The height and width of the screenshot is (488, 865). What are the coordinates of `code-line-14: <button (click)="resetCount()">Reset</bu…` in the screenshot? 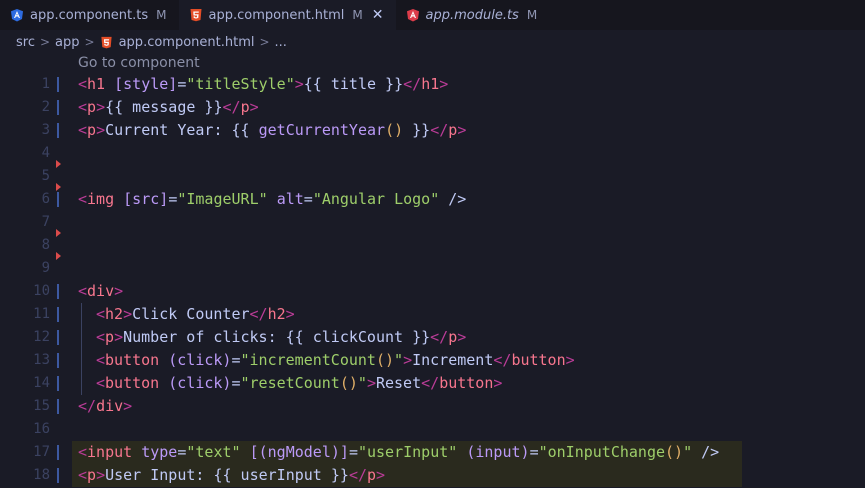 It's located at (299, 383).